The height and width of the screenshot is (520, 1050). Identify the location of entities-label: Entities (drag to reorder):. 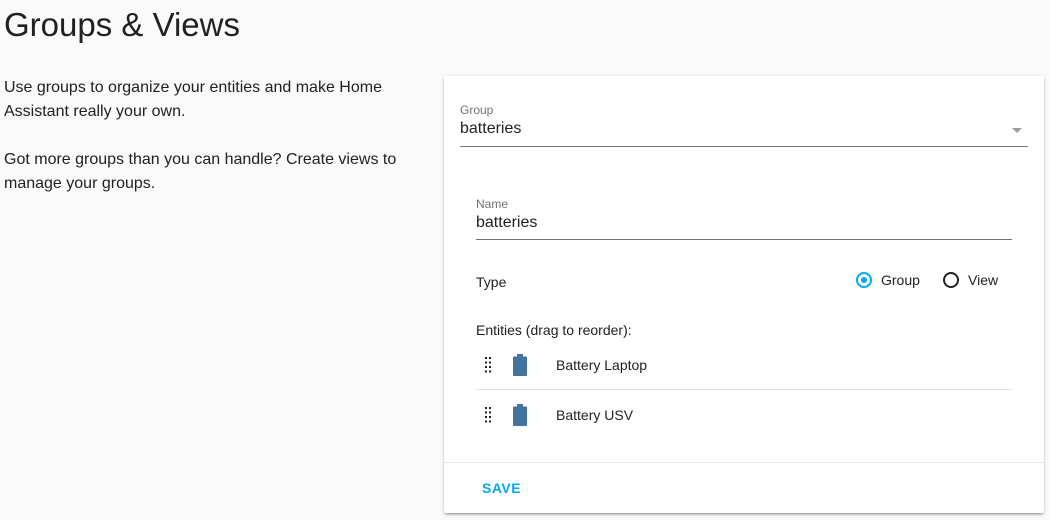
(554, 330).